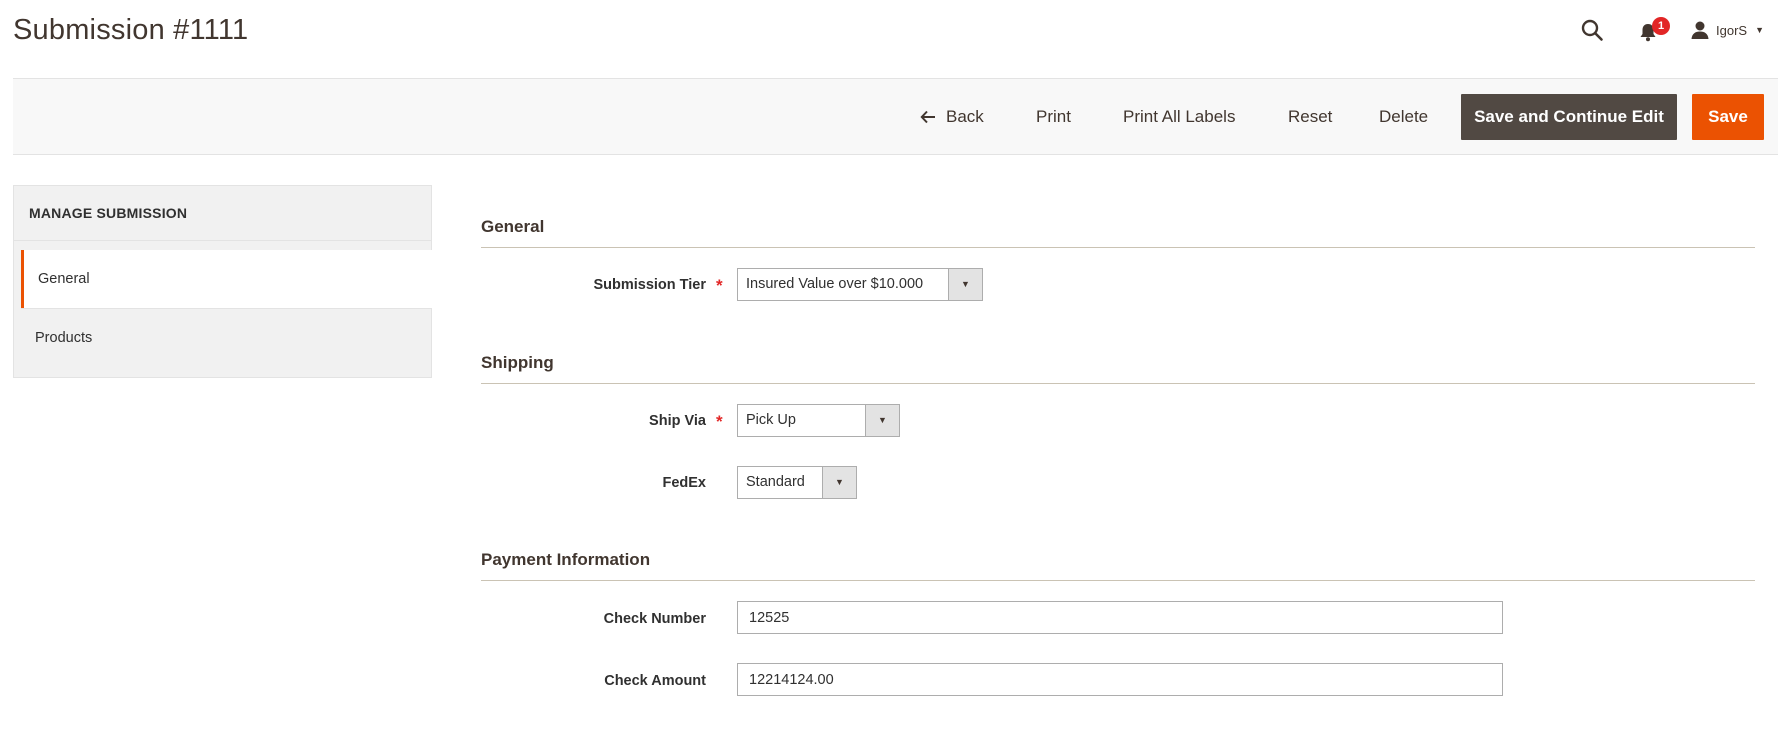 This screenshot has height=749, width=1791. What do you see at coordinates (1728, 117) in the screenshot?
I see `save-button: Save` at bounding box center [1728, 117].